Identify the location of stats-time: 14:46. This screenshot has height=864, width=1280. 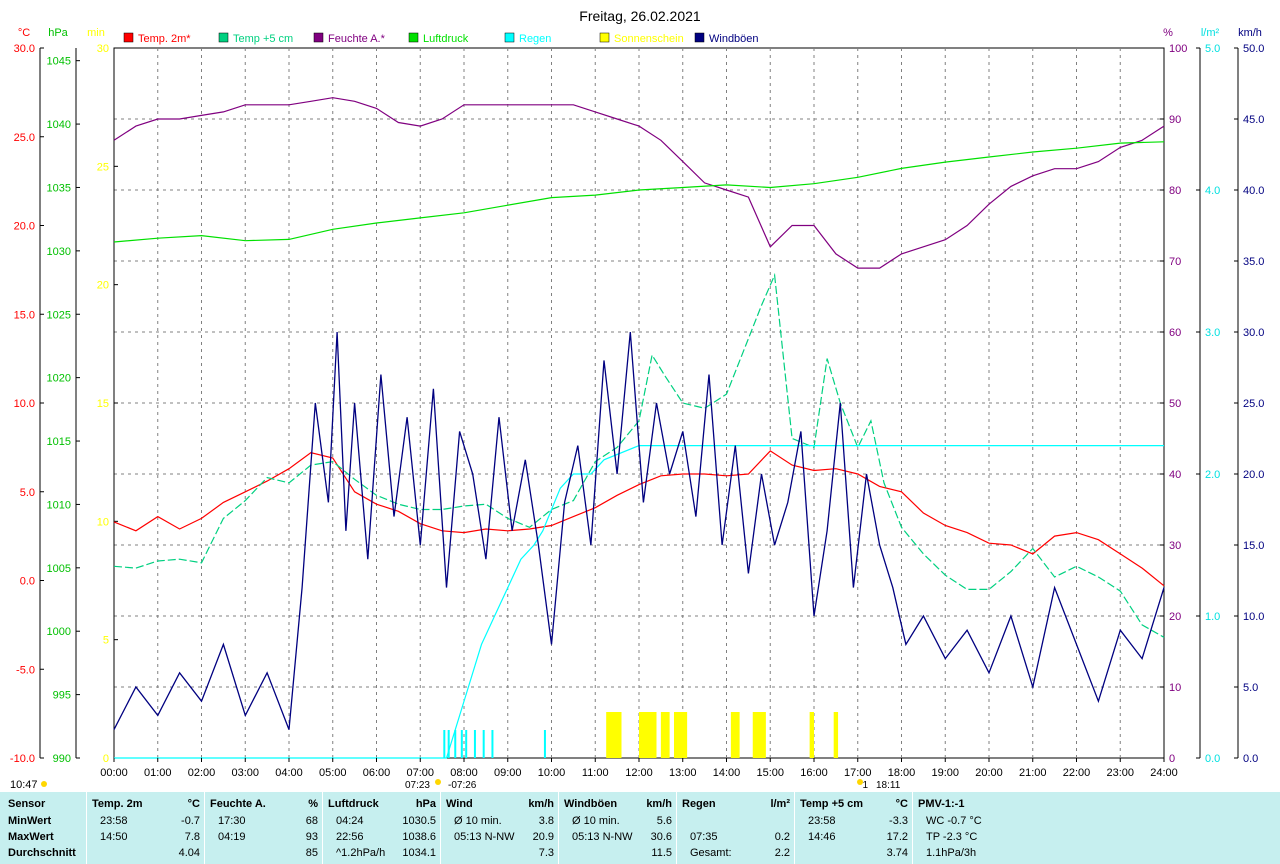
(822, 837).